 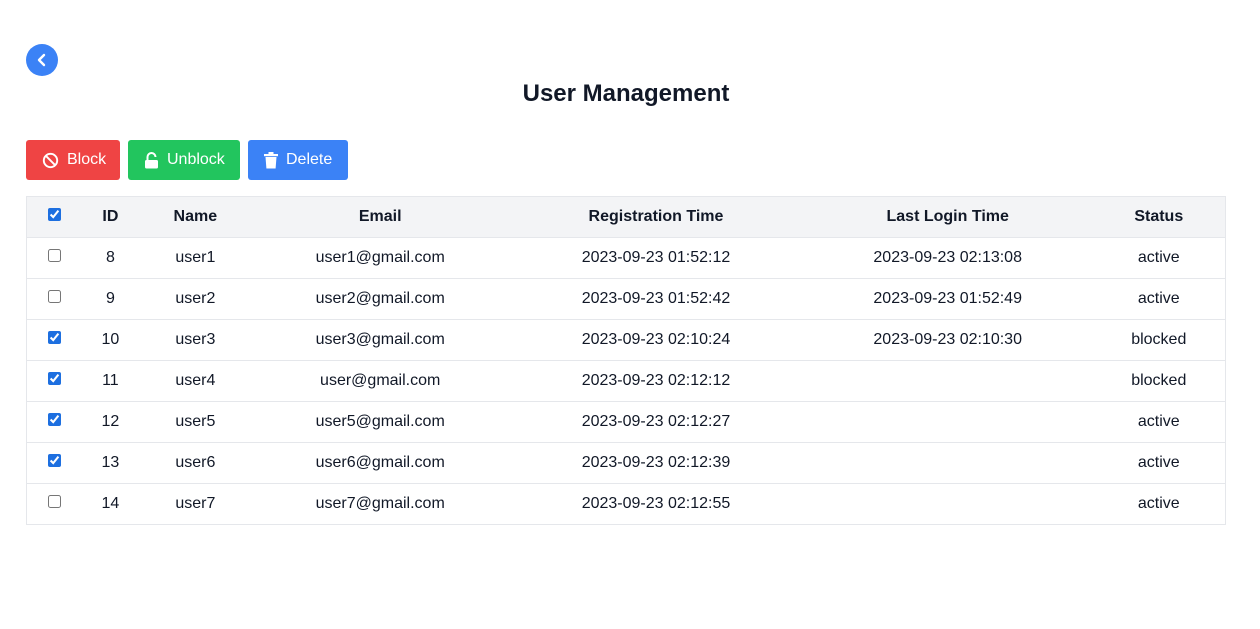 What do you see at coordinates (309, 159) in the screenshot?
I see `delete-button-label: Delete` at bounding box center [309, 159].